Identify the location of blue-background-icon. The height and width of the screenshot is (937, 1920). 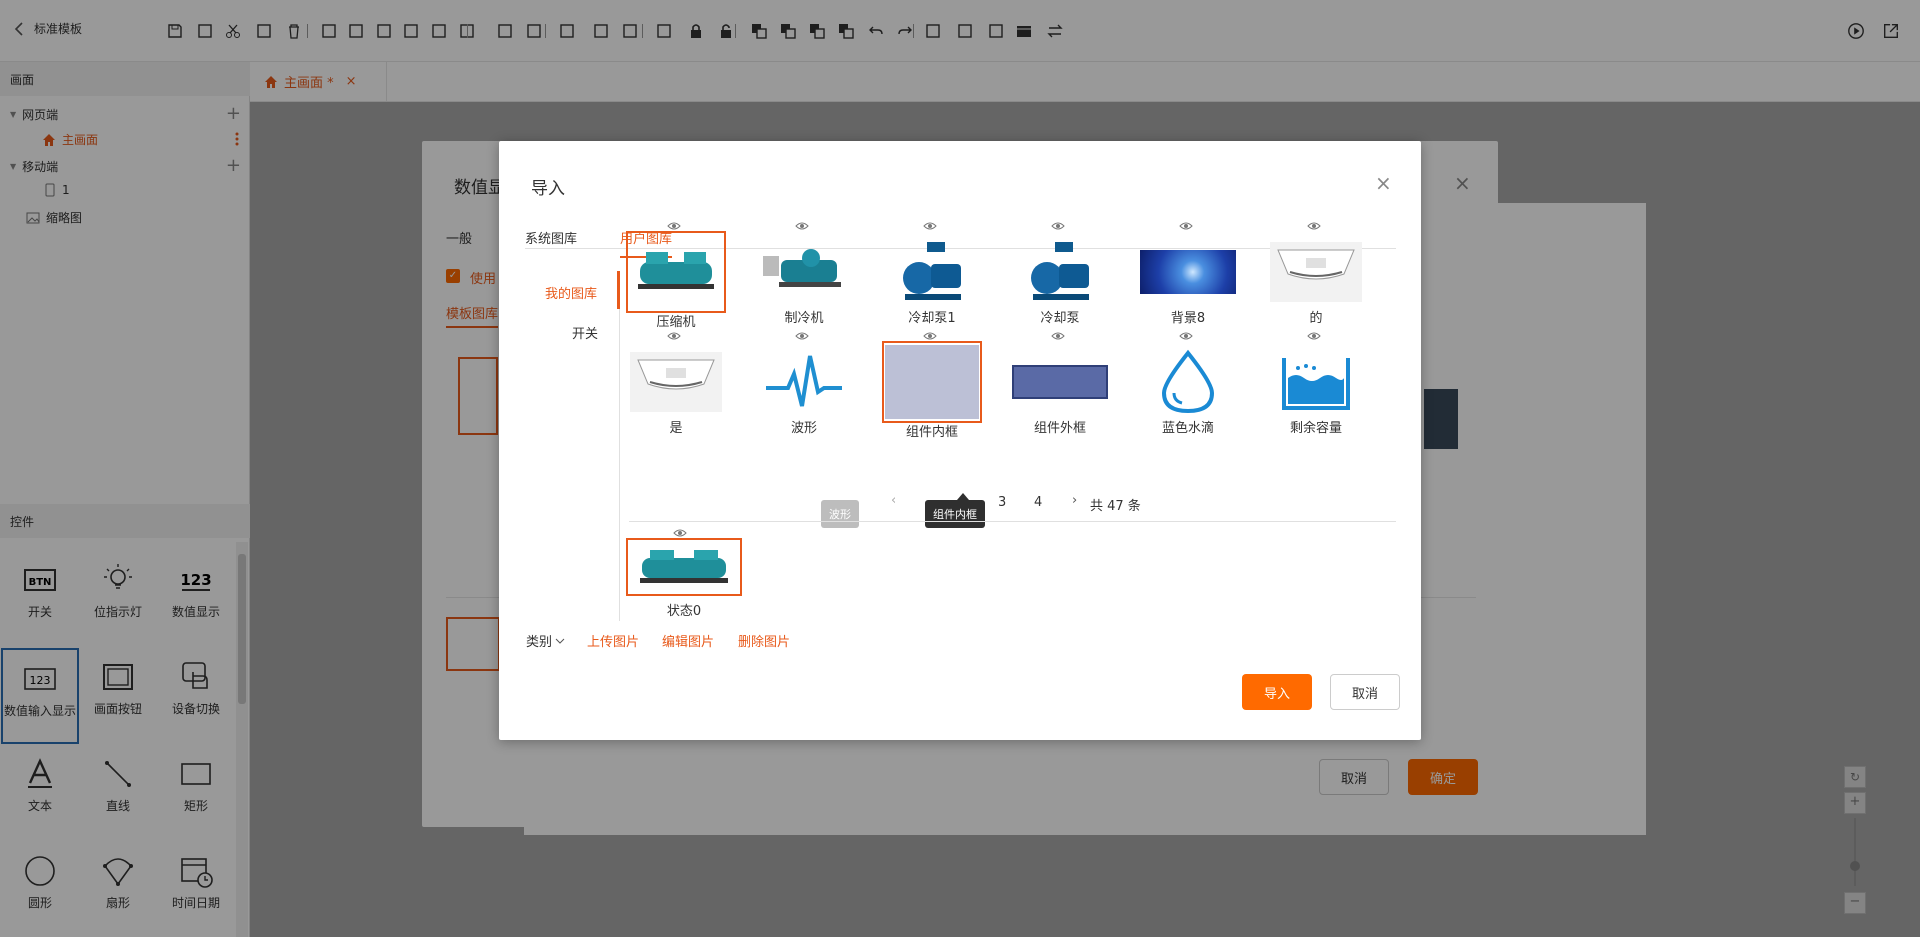
(1188, 272).